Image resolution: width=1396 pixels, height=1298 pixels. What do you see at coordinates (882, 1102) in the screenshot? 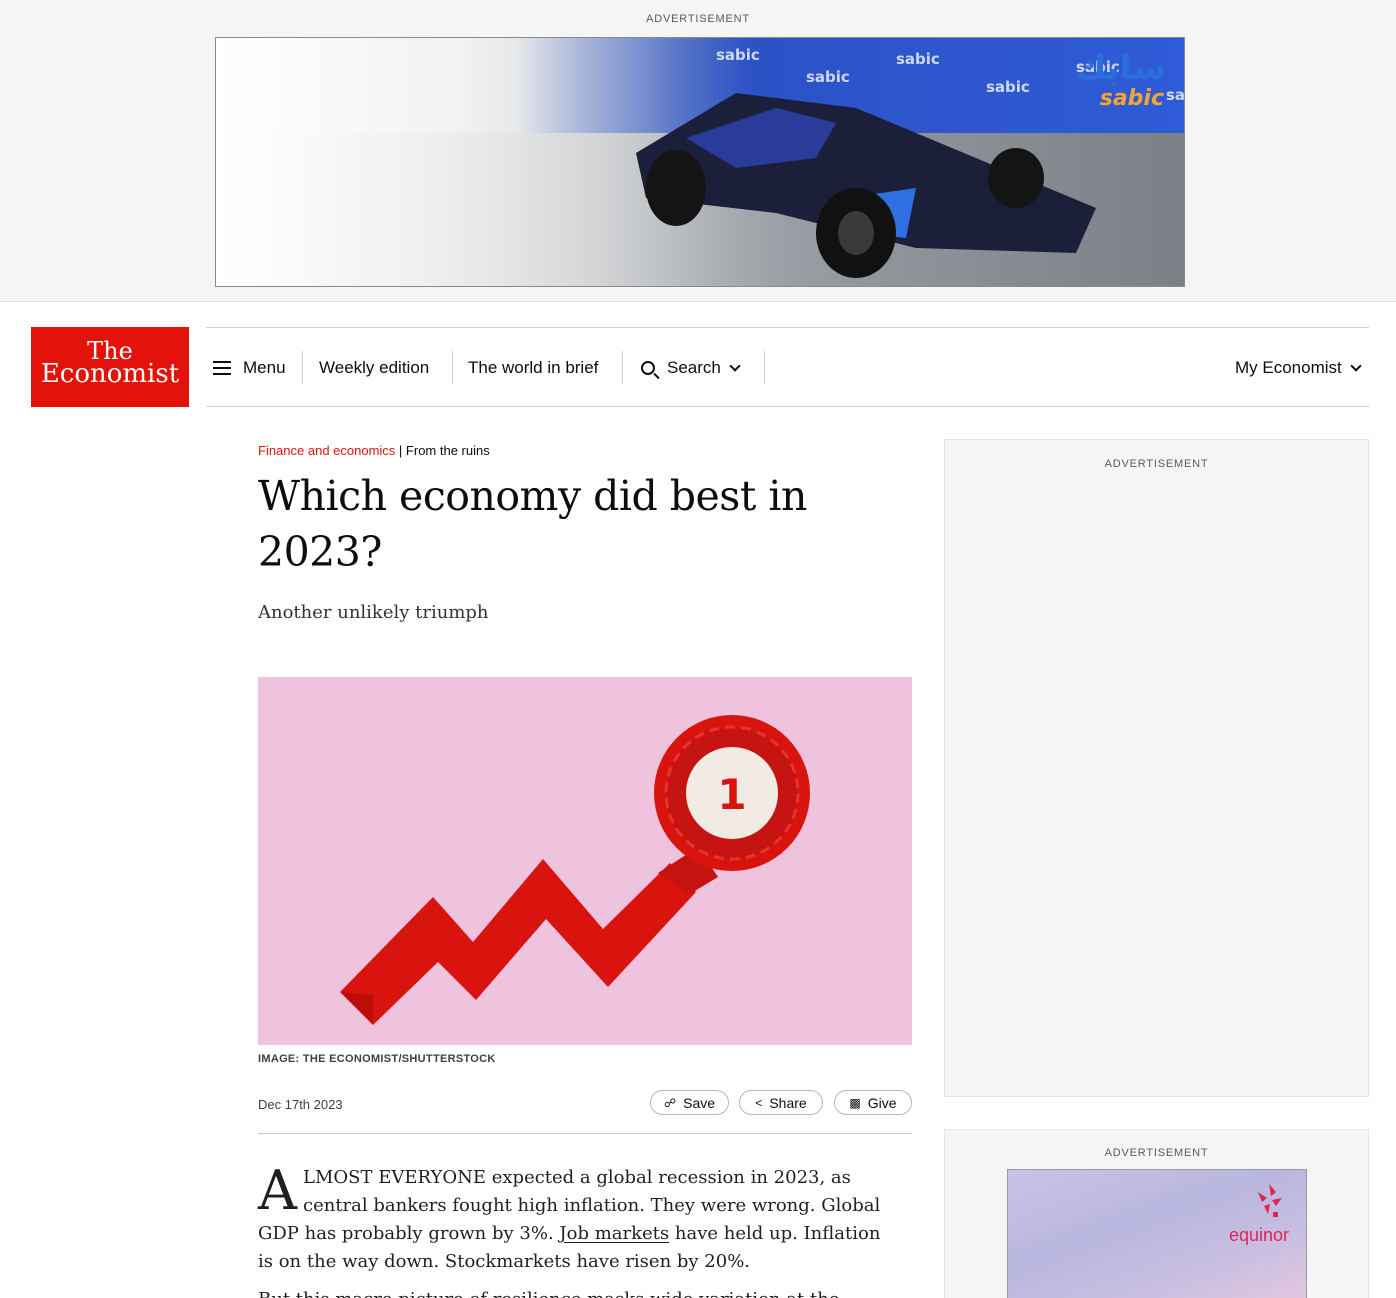
I see `give-label: Give` at bounding box center [882, 1102].